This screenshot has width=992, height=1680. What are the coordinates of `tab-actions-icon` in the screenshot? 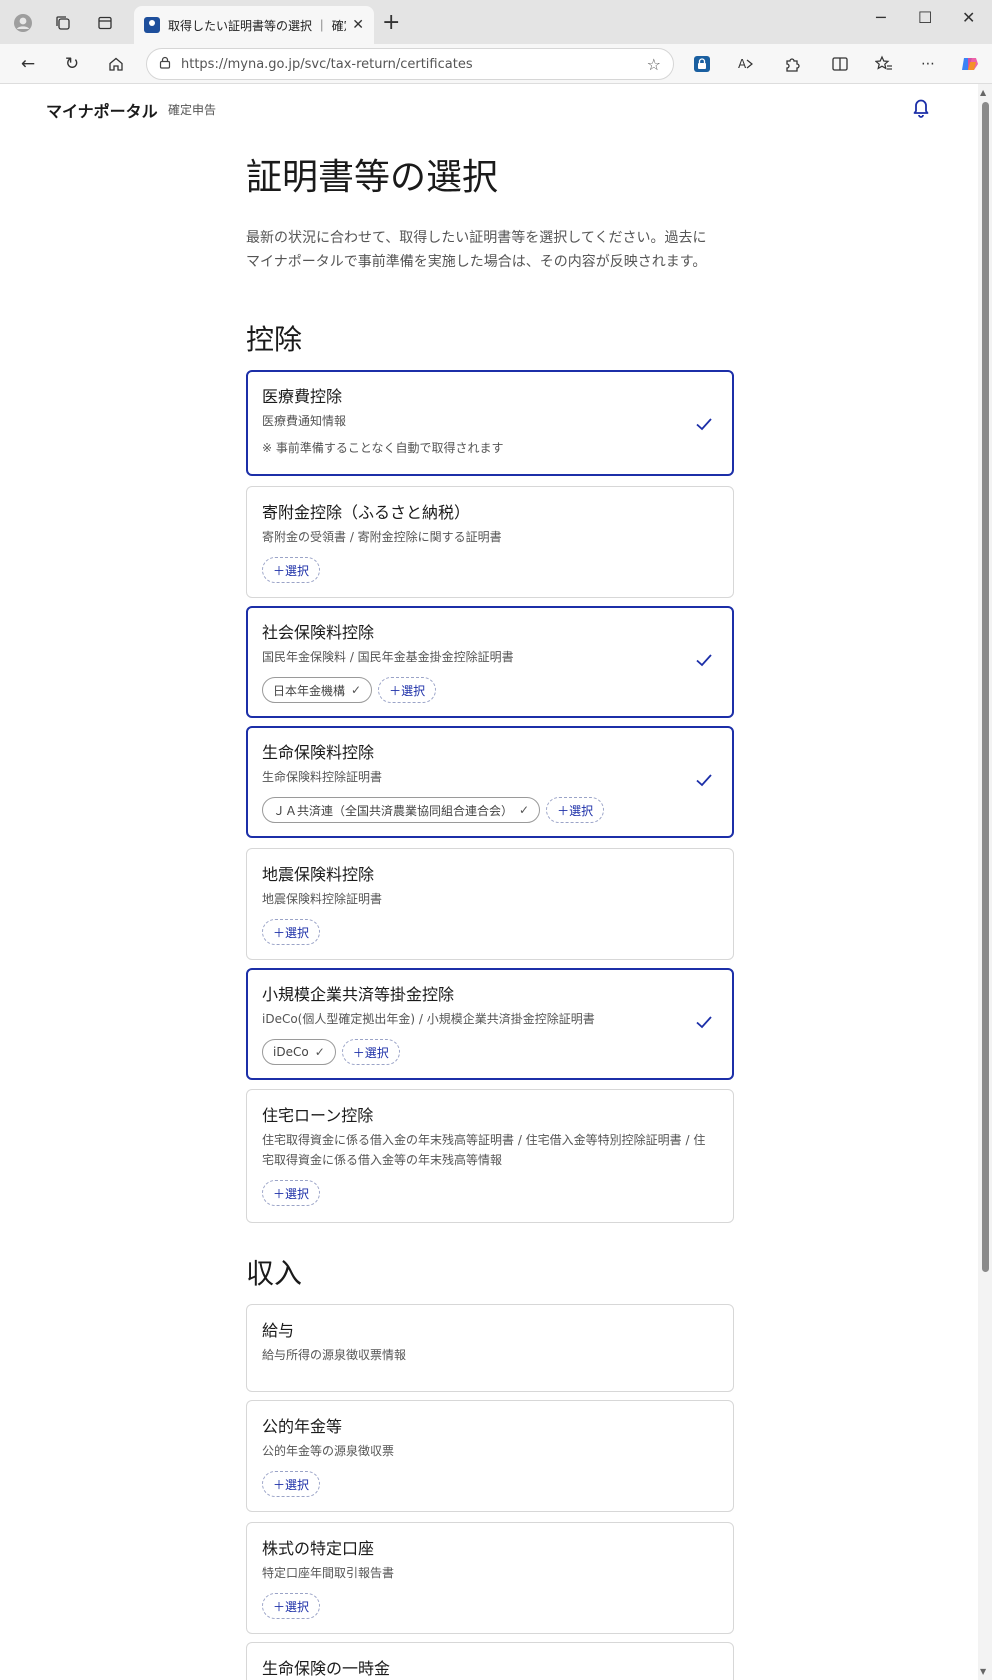 It's located at (105, 23).